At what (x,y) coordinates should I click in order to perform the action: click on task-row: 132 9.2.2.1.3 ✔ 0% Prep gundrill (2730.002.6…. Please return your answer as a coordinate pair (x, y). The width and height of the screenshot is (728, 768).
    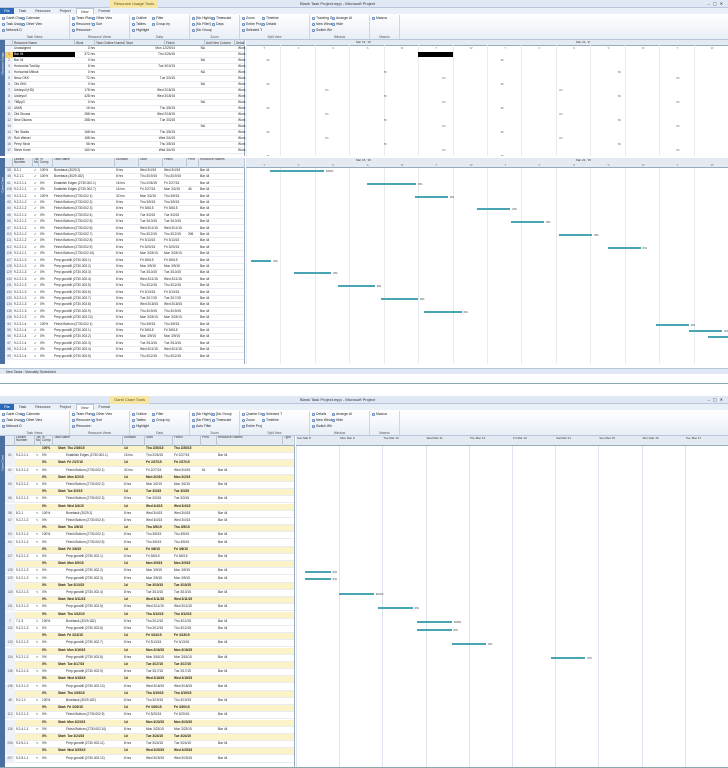
    Looking at the image, I should click on (124, 292).